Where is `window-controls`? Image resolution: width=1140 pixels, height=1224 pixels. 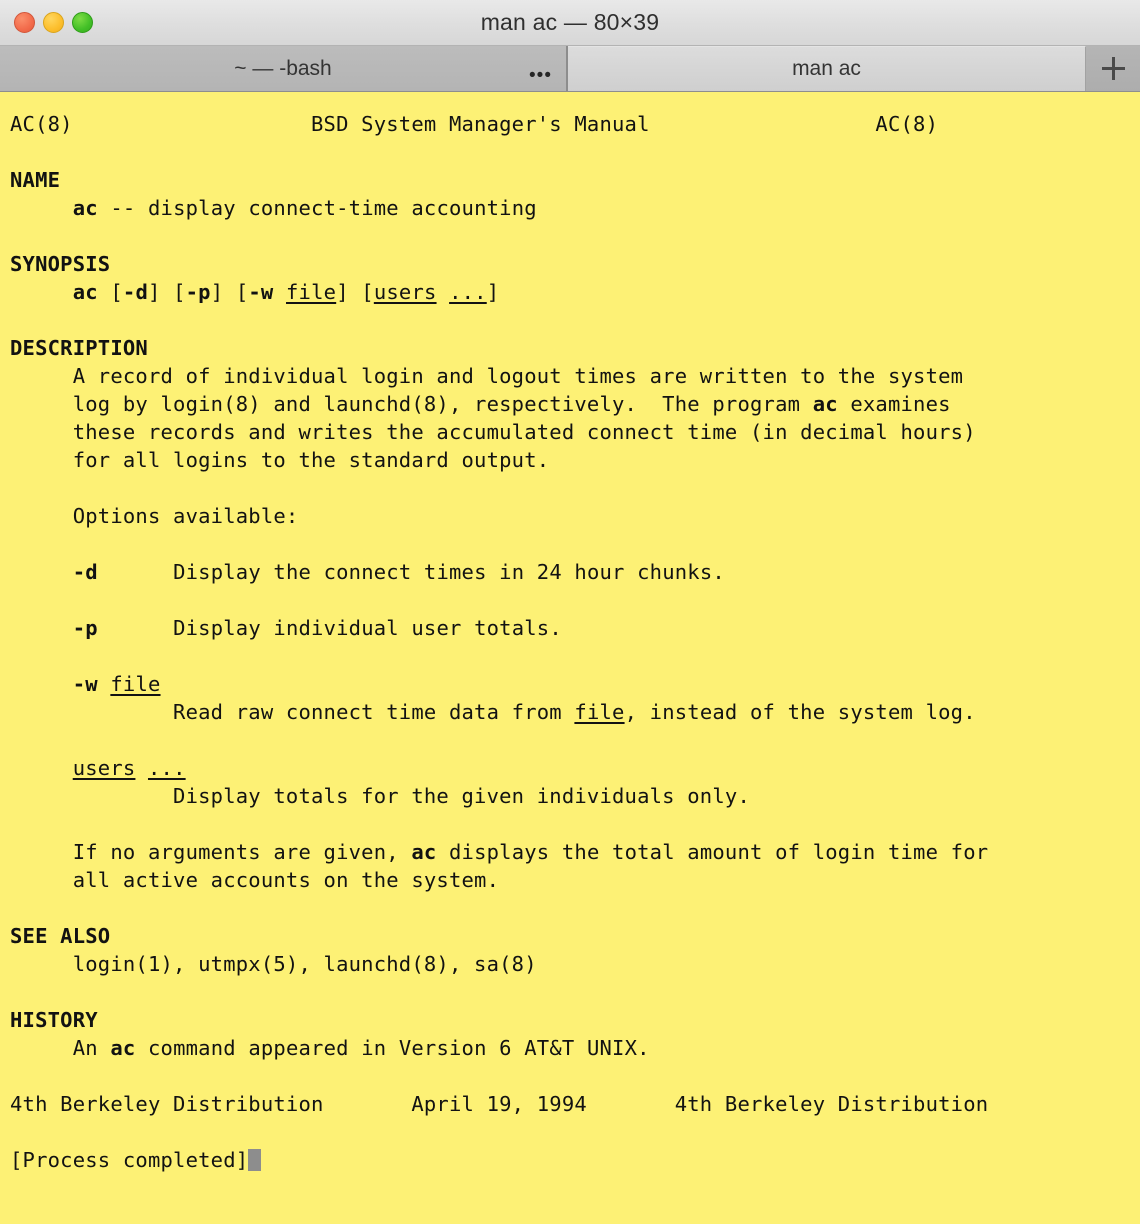
window-controls is located at coordinates (53, 22).